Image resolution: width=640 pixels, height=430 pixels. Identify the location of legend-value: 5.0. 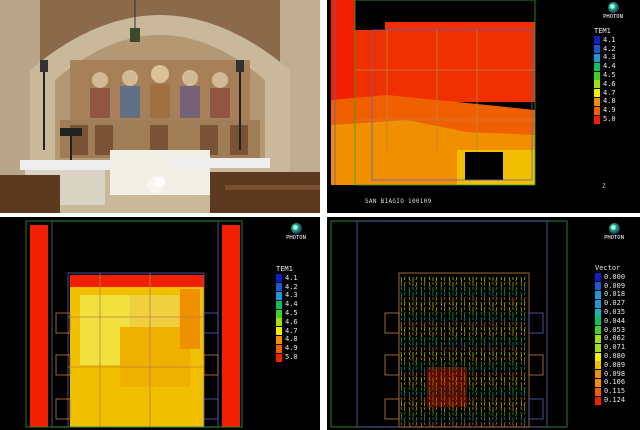
(291, 357).